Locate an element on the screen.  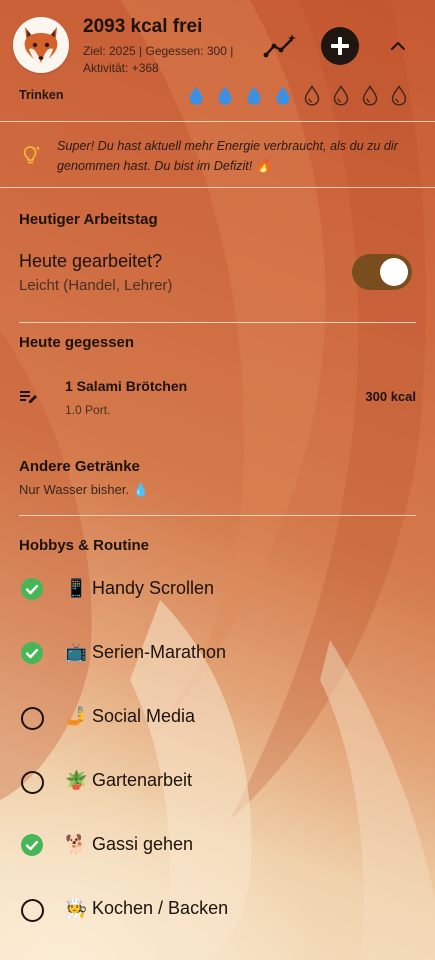
hobby-item: 🐕 Gassi gehen is located at coordinates (217, 845).